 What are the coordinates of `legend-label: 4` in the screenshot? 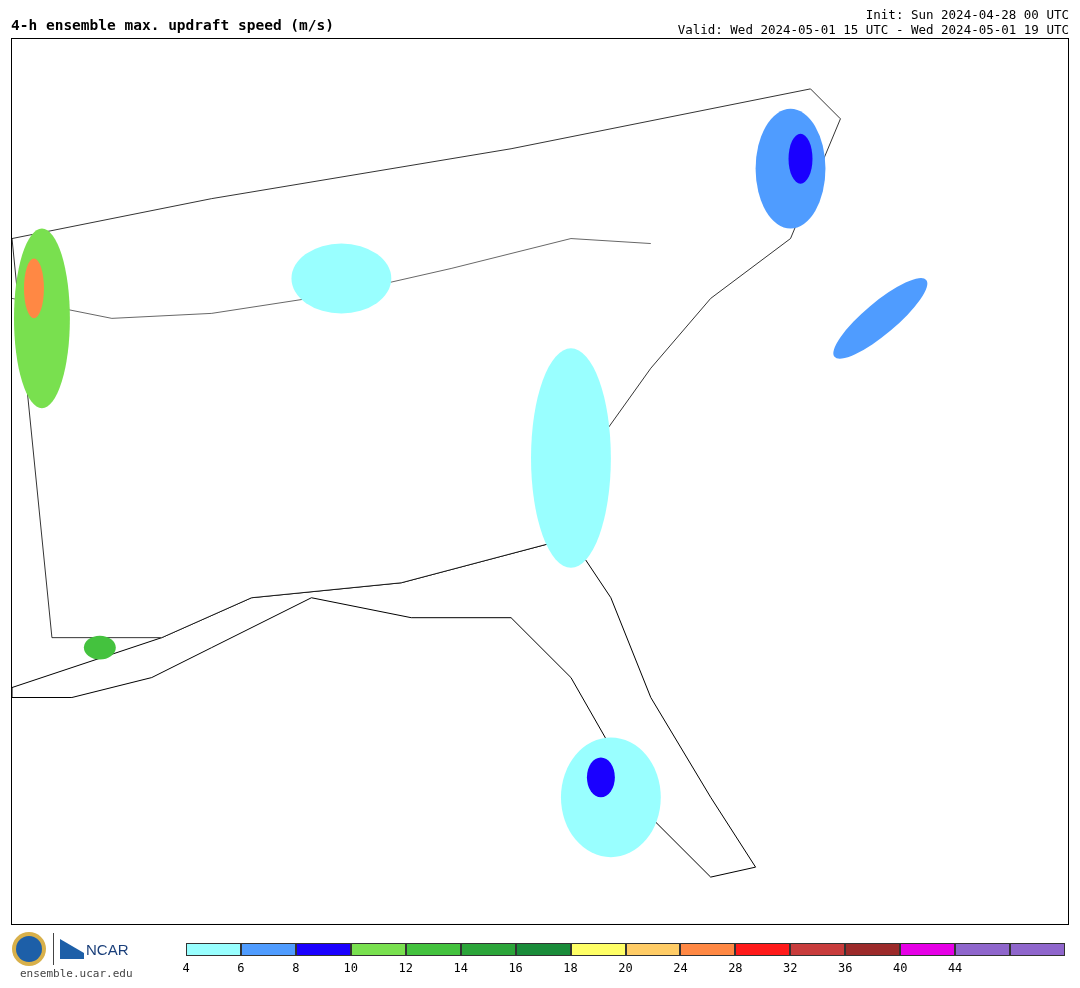 It's located at (186, 968).